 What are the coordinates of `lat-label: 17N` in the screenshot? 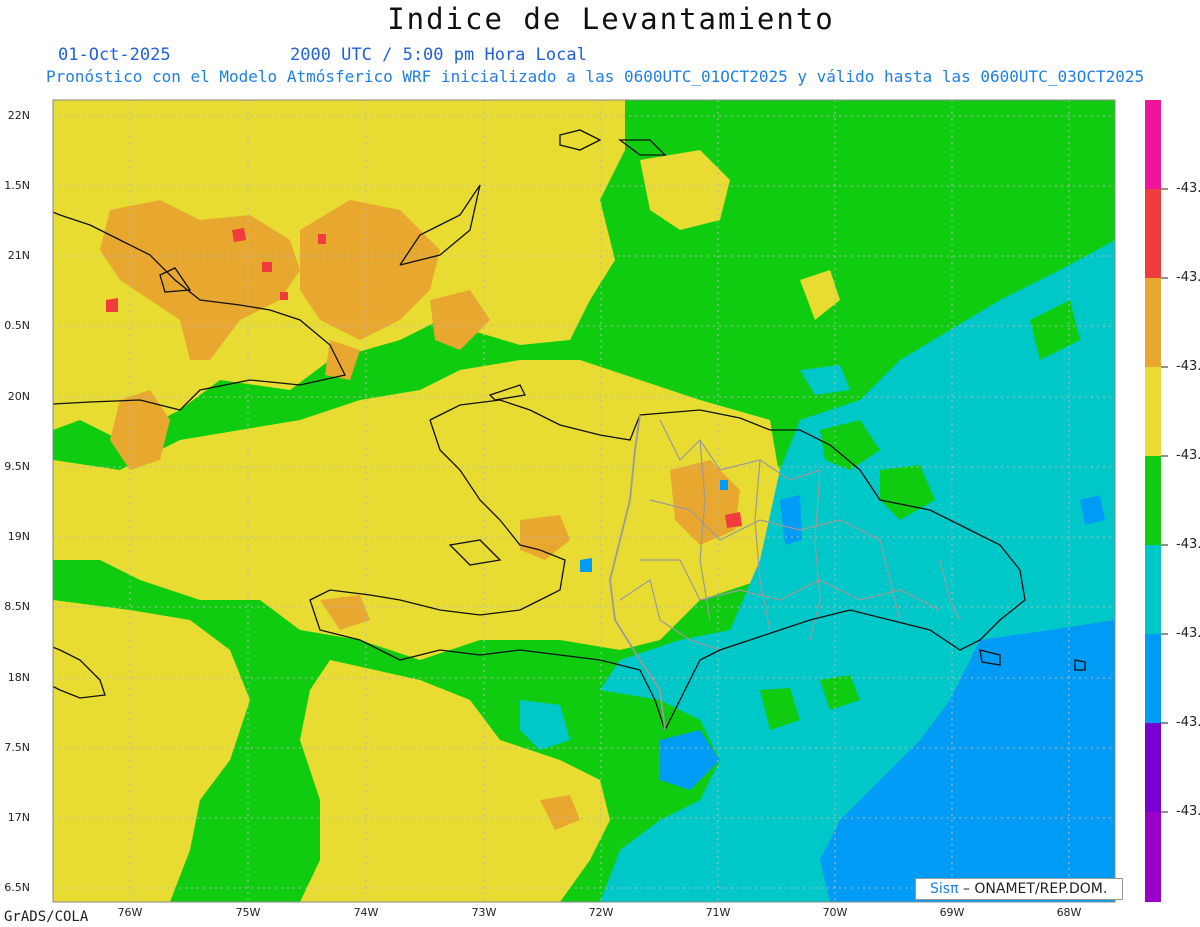 It's located at (18, 817).